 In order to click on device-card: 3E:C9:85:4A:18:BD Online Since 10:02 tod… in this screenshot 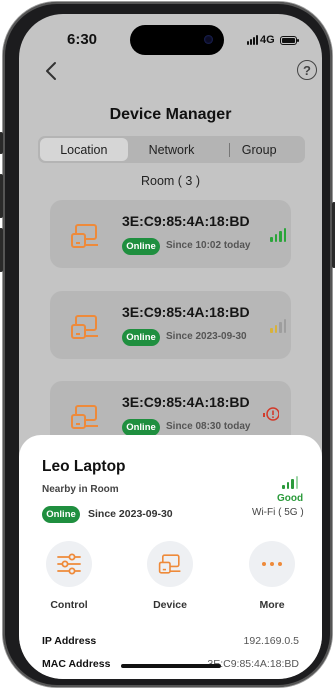, I will do `click(170, 234)`.